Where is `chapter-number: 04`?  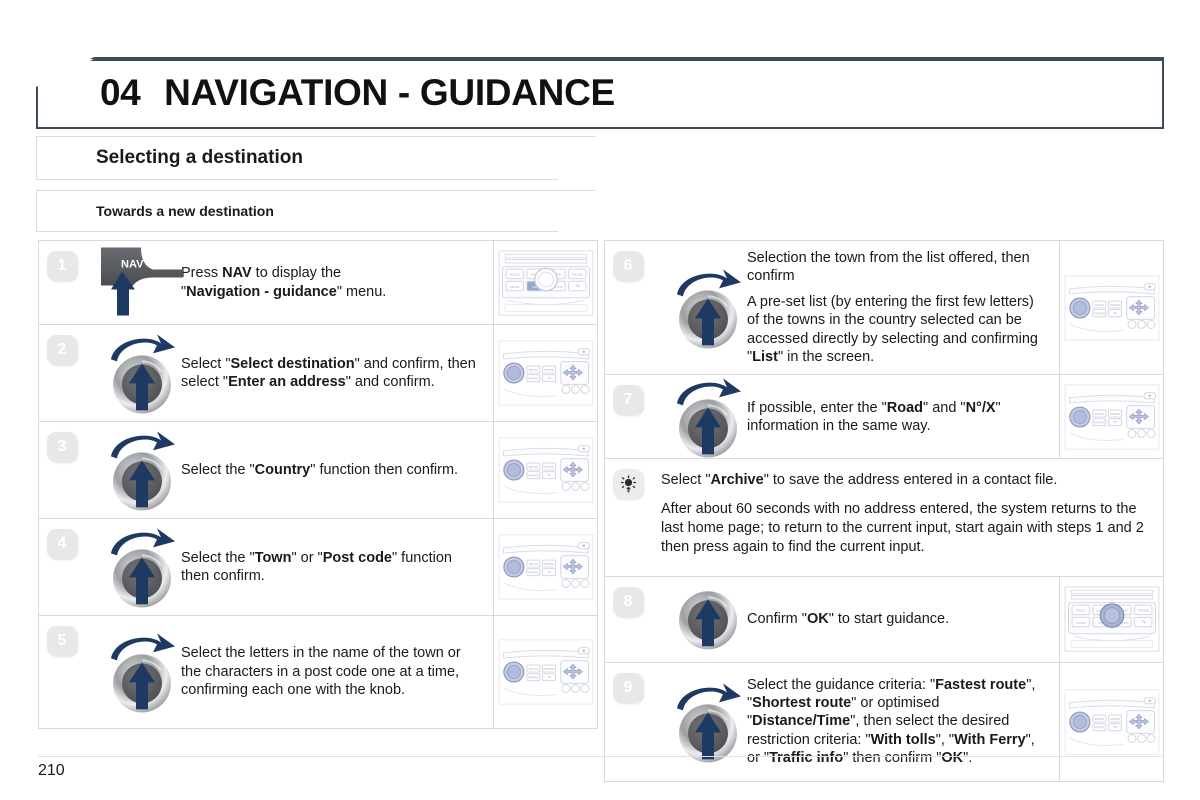
chapter-number: 04 is located at coordinates (120, 92).